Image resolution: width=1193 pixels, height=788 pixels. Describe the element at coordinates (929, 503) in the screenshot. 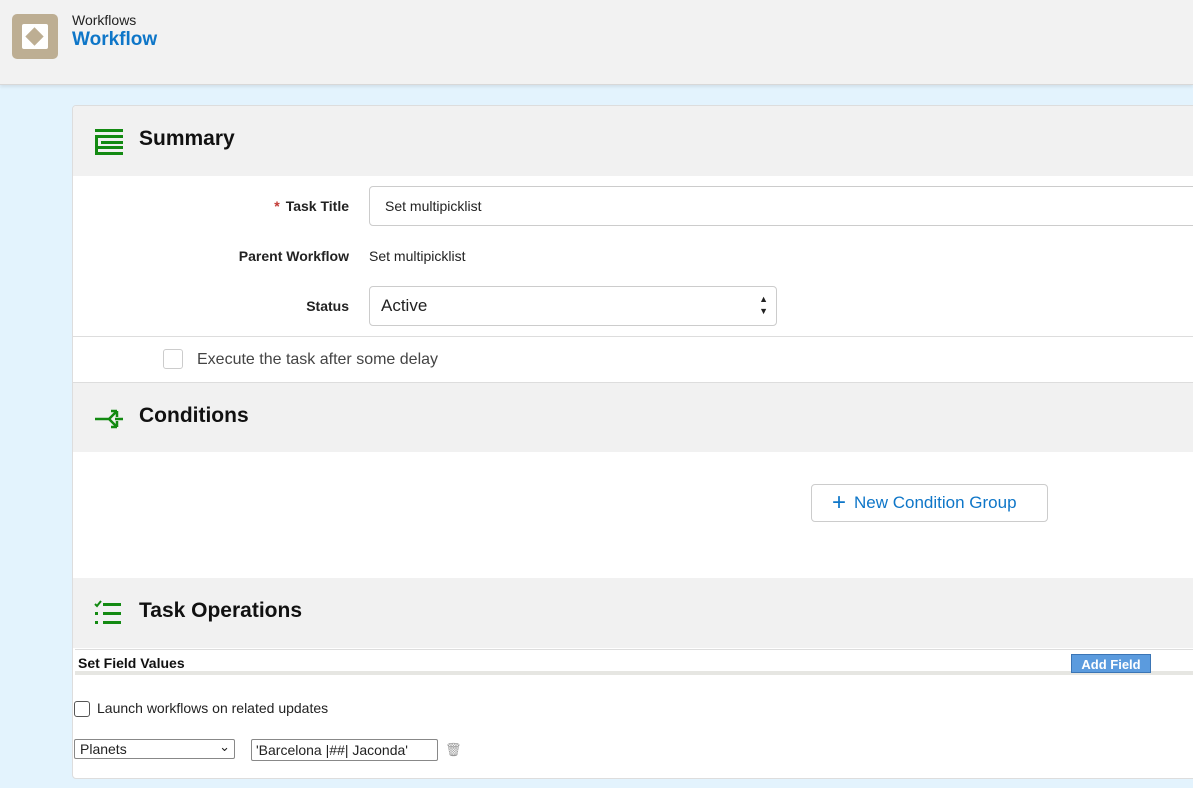

I see `new-condition-group-button: + New Condition Group` at that location.